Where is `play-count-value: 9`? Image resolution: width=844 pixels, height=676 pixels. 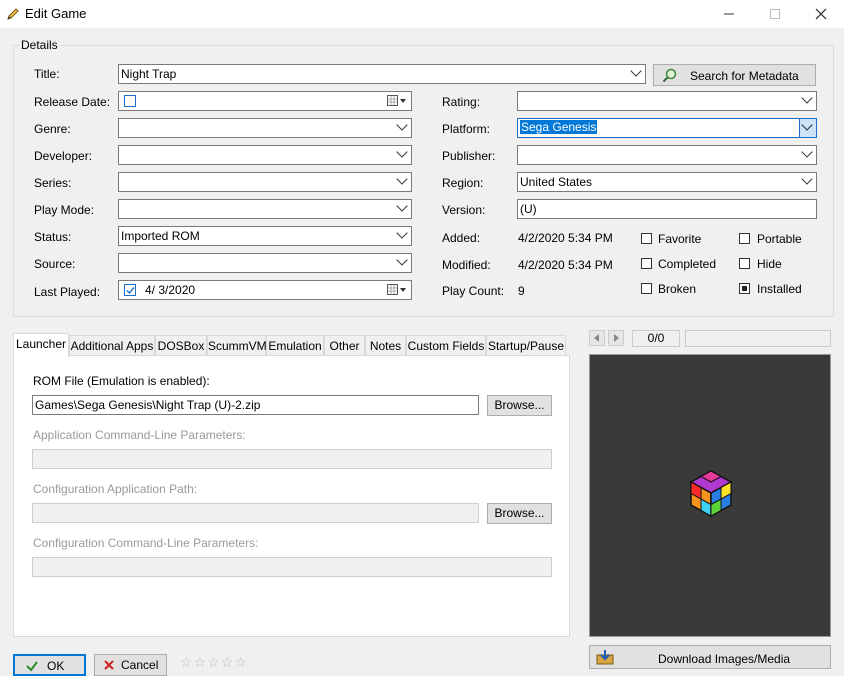
play-count-value: 9 is located at coordinates (521, 291).